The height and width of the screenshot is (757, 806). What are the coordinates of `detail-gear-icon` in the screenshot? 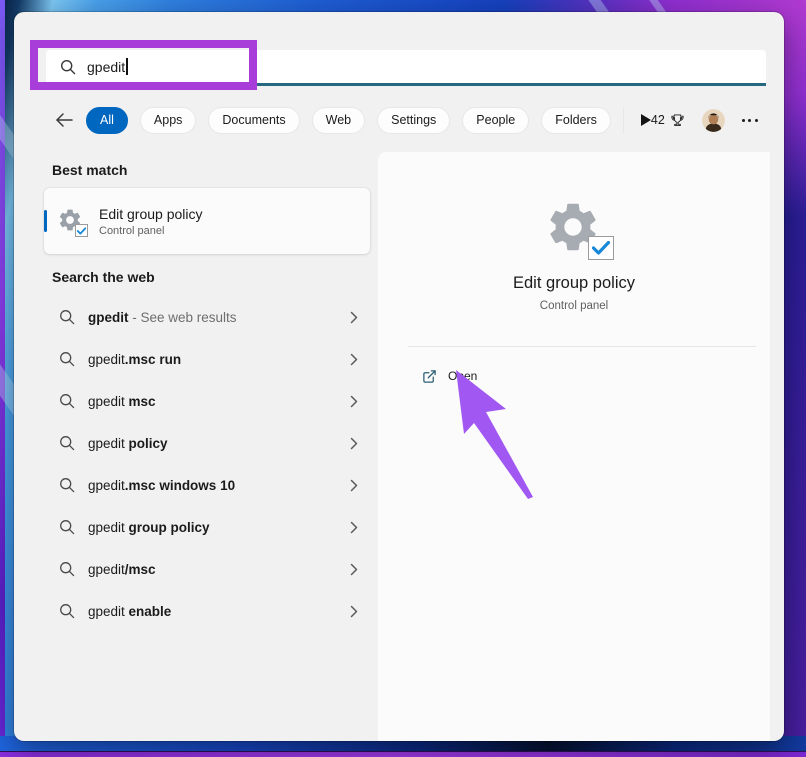 It's located at (579, 229).